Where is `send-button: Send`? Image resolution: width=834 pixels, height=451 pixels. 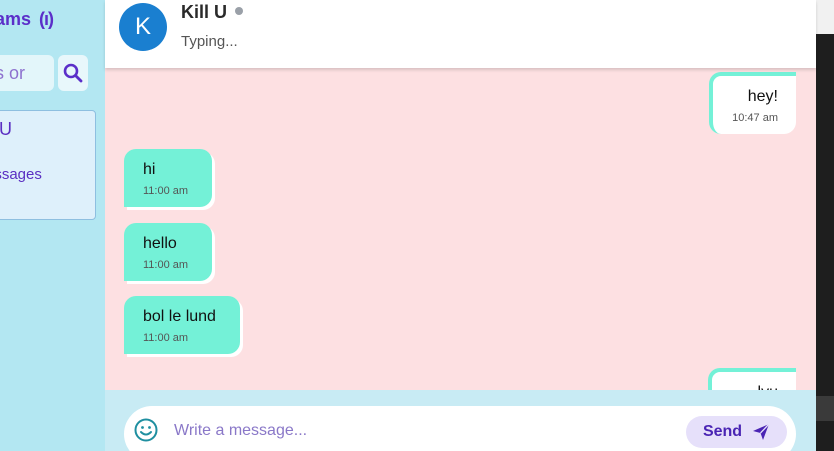
send-button: Send is located at coordinates (736, 432).